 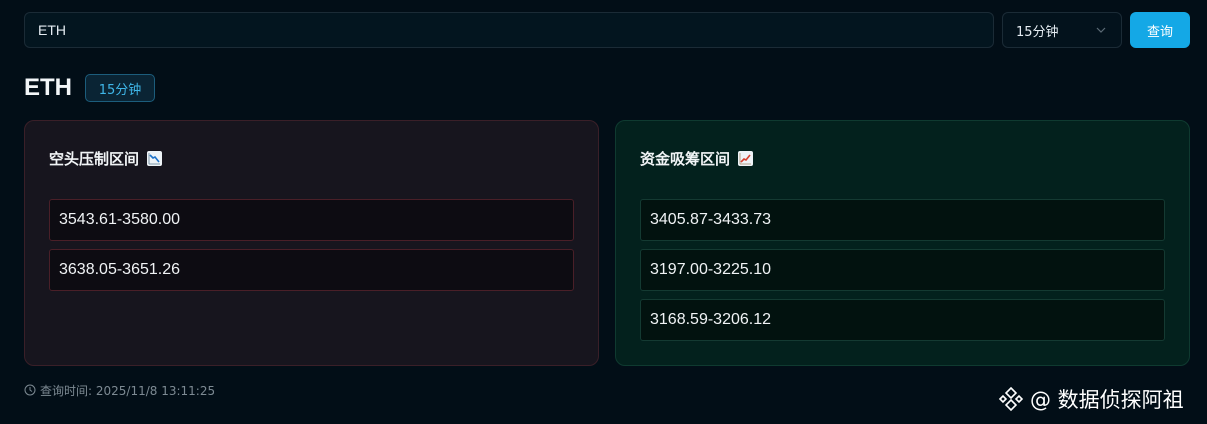 I want to click on short-panel-title: 空头压制区间, so click(x=106, y=158).